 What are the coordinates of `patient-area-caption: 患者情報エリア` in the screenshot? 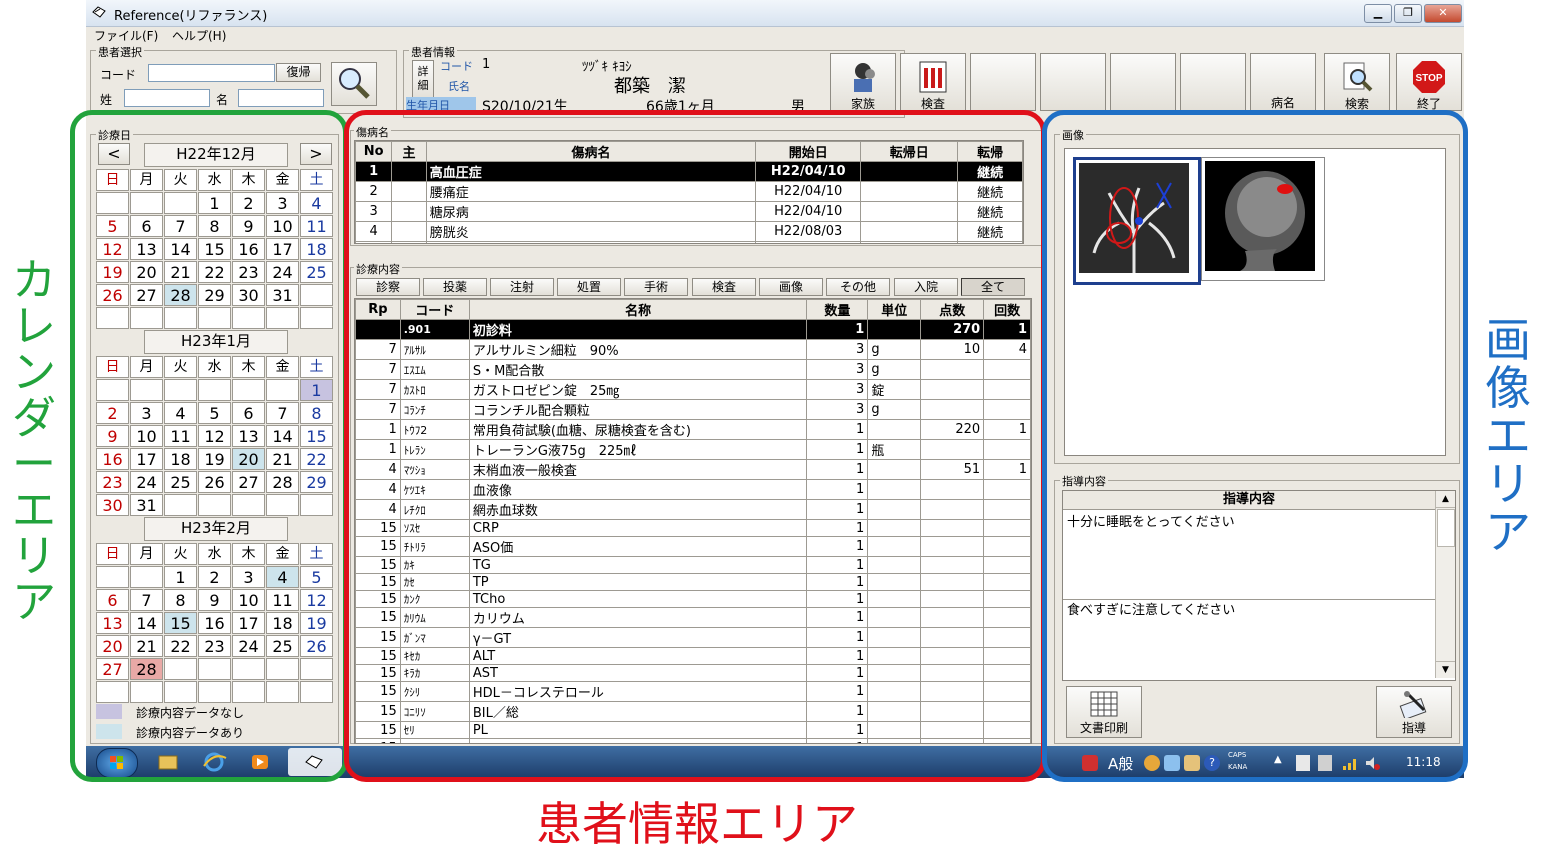 It's located at (697, 824).